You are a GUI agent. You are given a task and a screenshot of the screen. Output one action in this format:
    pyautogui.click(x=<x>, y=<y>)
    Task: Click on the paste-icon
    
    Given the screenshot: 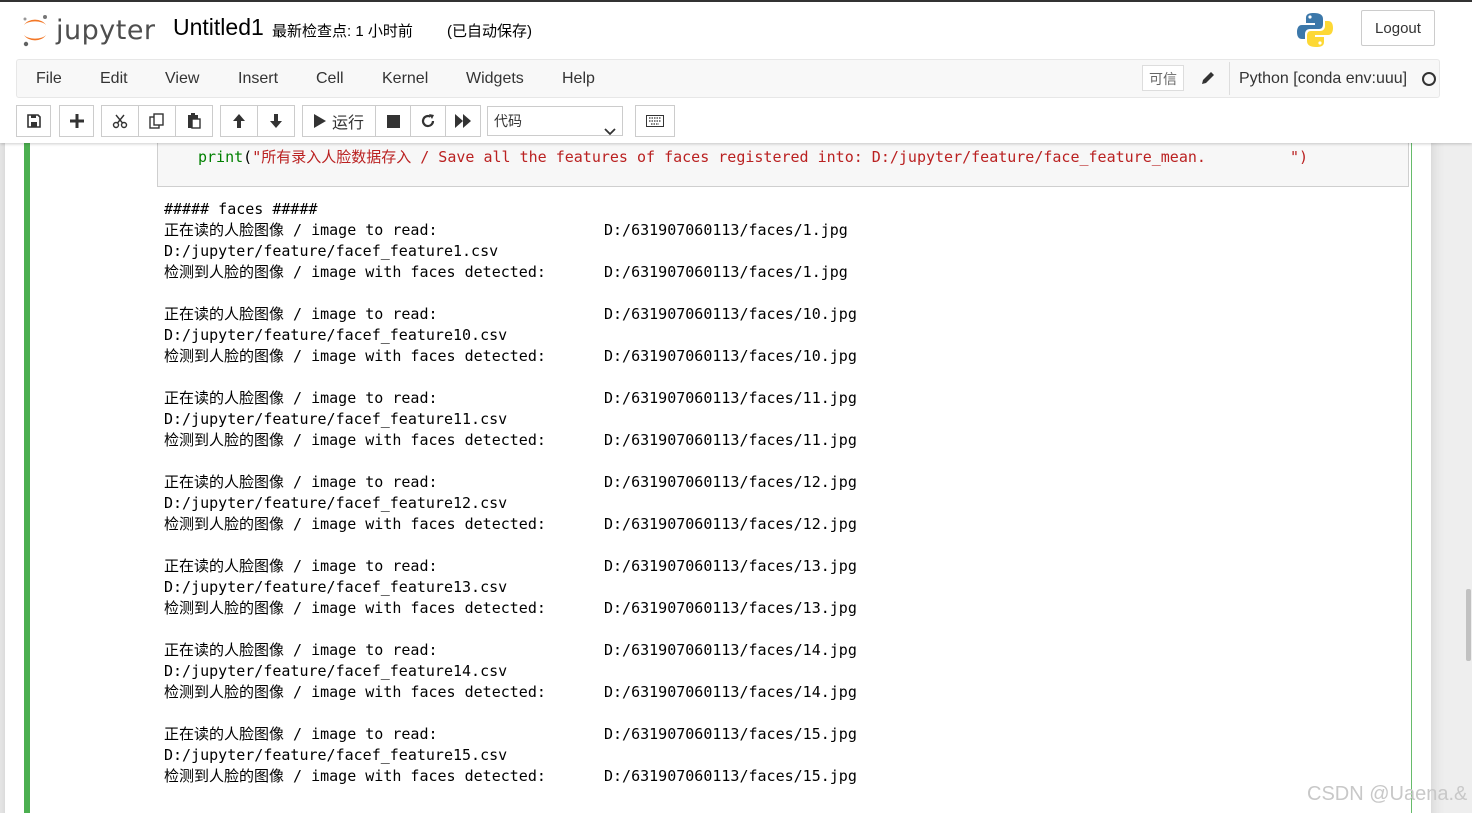 What is the action you would take?
    pyautogui.click(x=194, y=121)
    